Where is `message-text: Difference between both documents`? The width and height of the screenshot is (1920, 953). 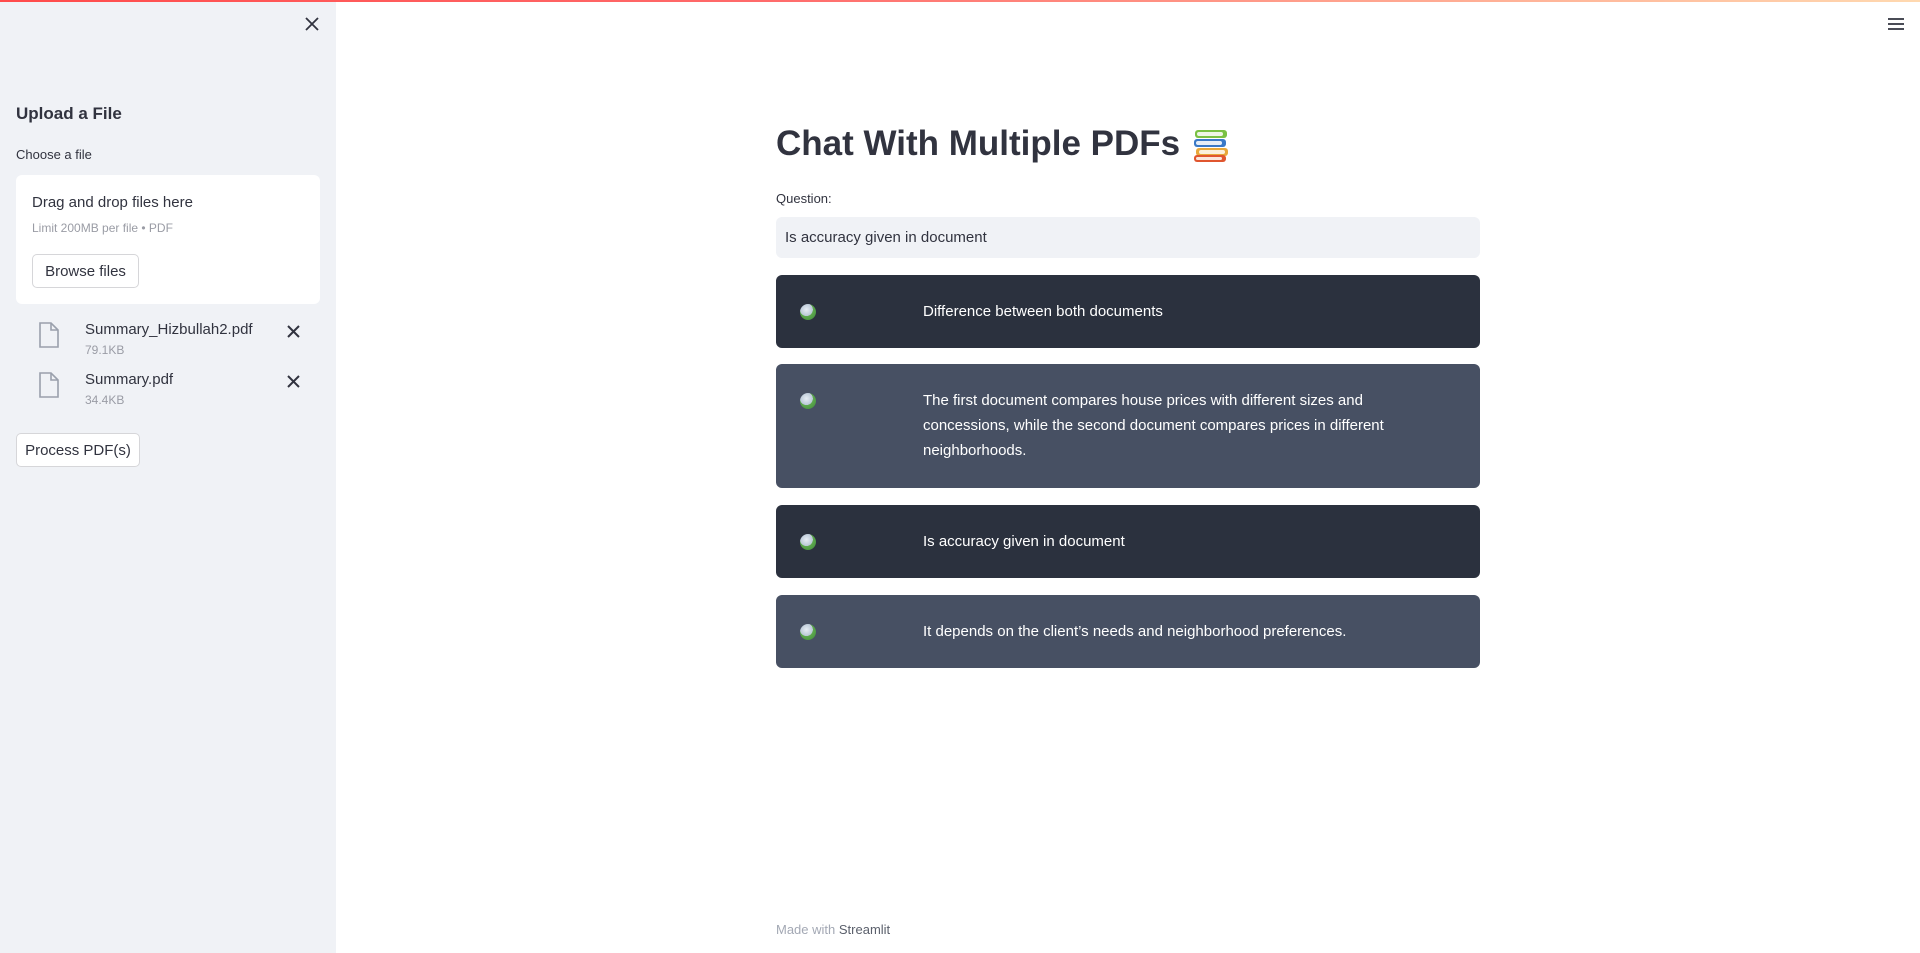
message-text: Difference between both documents is located at coordinates (1043, 311).